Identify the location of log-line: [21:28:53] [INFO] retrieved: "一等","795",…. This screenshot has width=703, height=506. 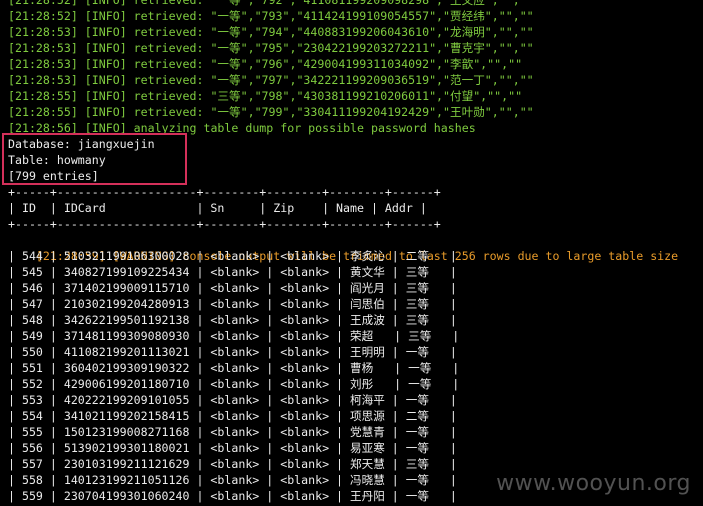
(353, 48).